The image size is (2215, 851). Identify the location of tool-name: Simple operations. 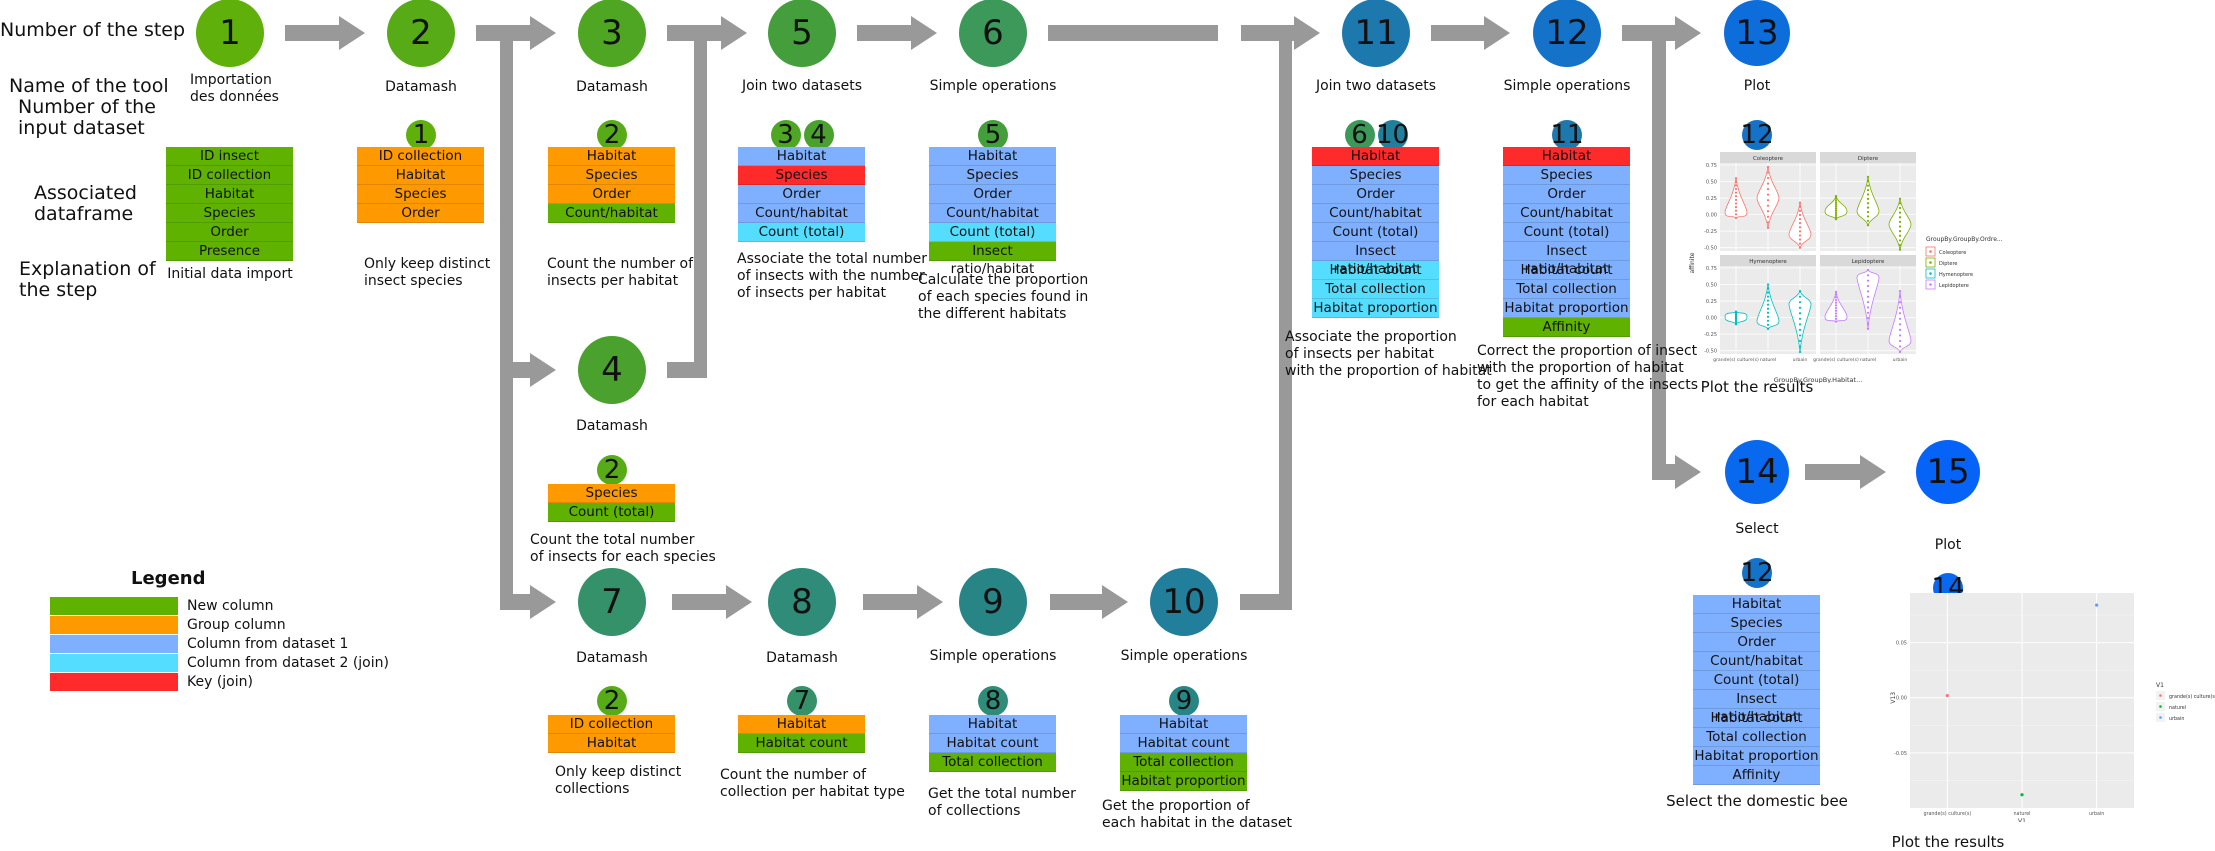
(993, 86).